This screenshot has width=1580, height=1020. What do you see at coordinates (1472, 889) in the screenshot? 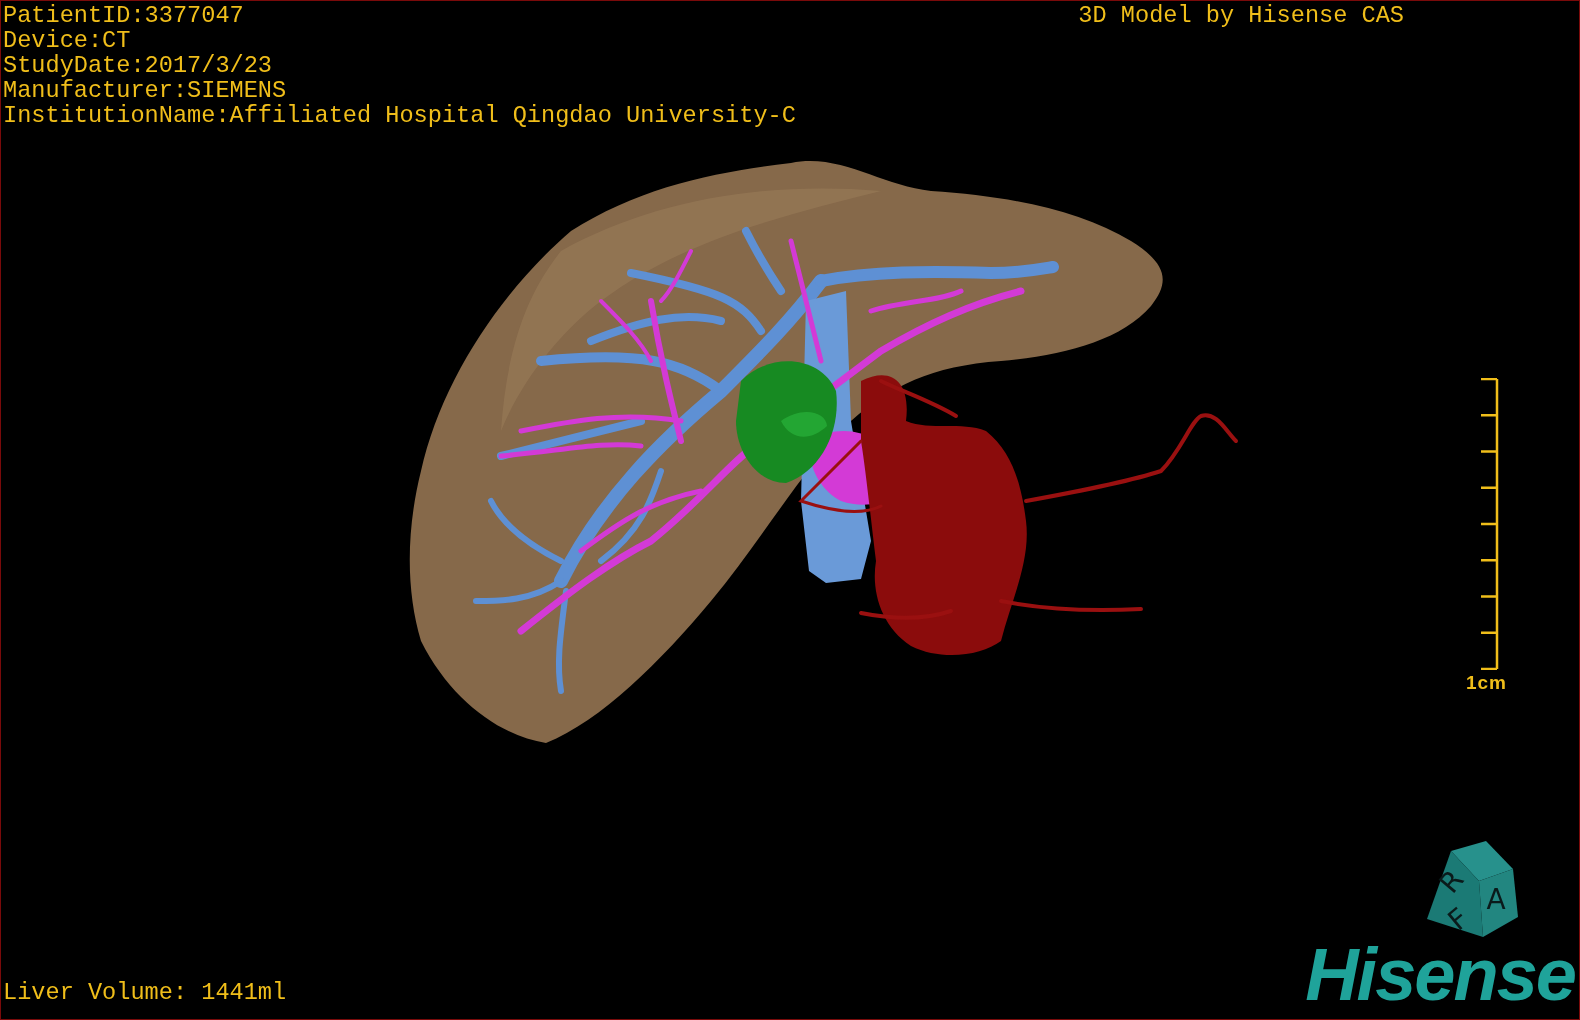
I see `orientation-cube` at bounding box center [1472, 889].